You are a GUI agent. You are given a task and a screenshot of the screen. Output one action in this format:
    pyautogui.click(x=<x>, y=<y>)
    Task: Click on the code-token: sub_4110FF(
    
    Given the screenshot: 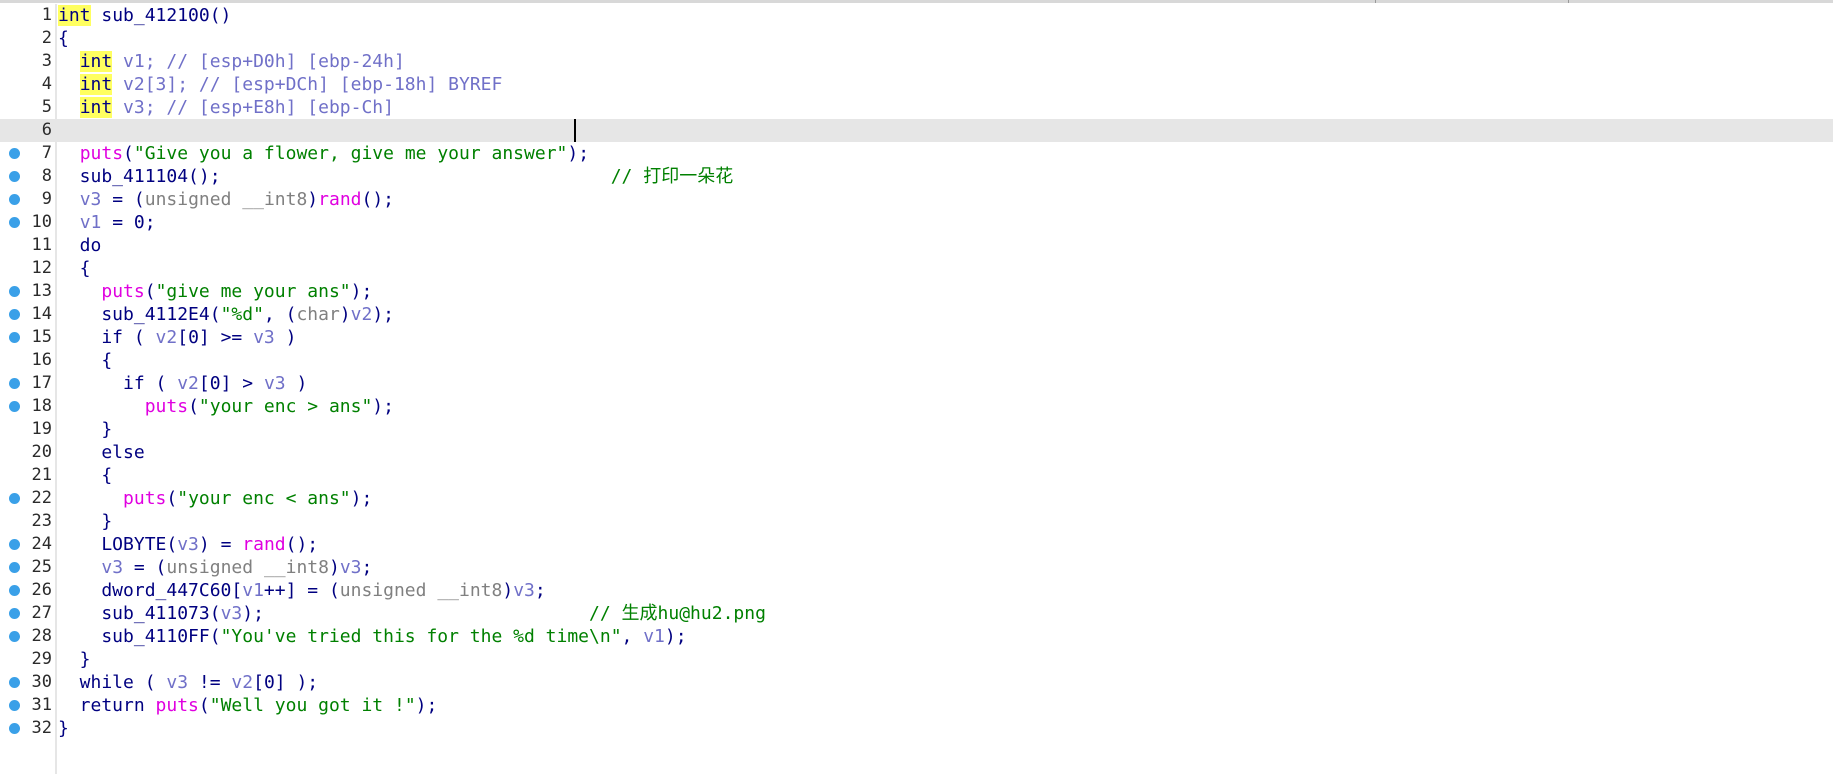 What is the action you would take?
    pyautogui.click(x=139, y=636)
    